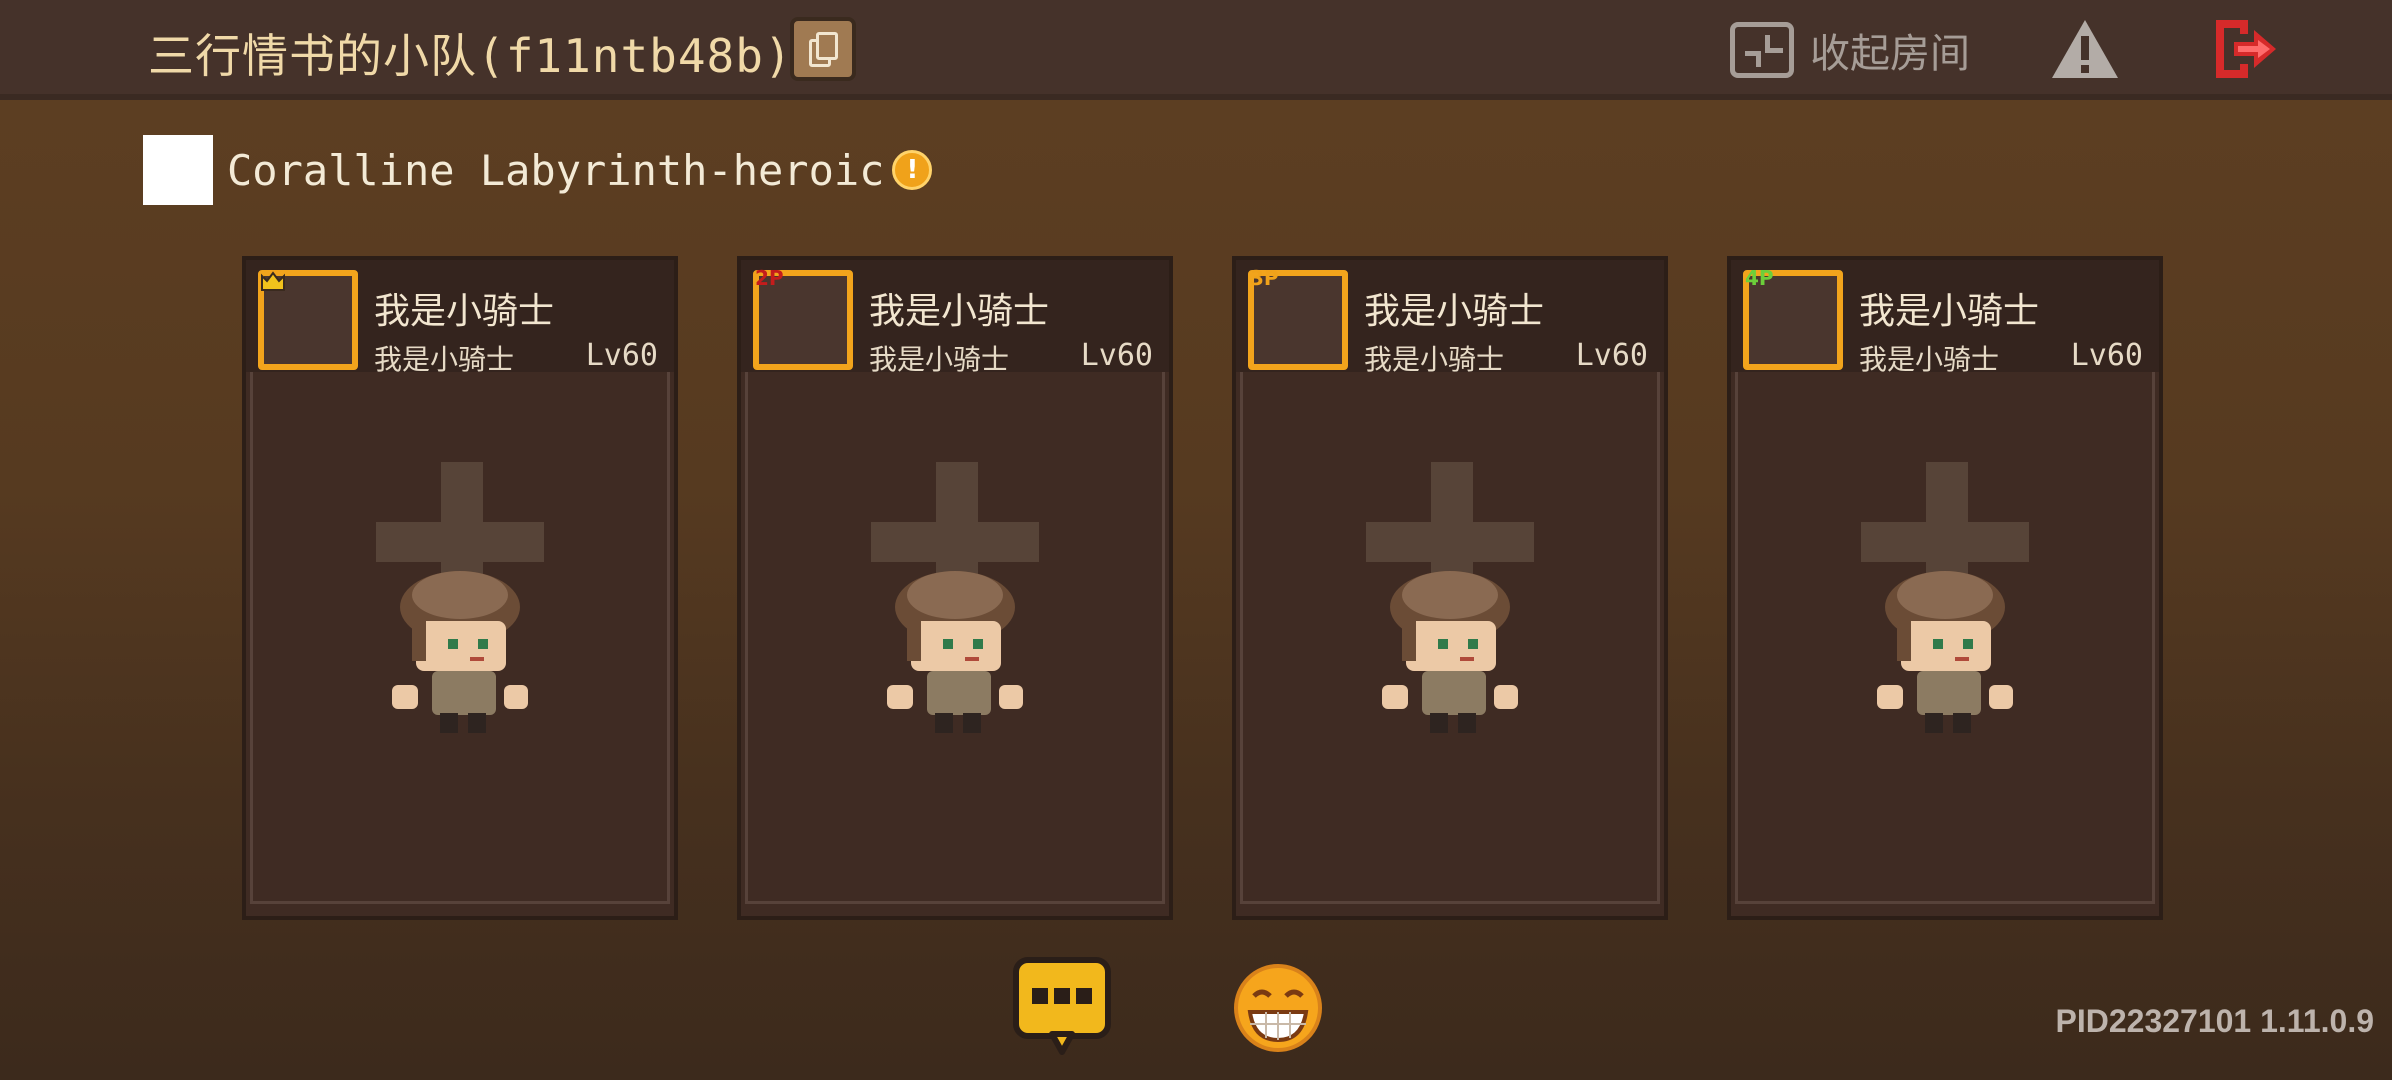  I want to click on crown-icon, so click(273, 282).